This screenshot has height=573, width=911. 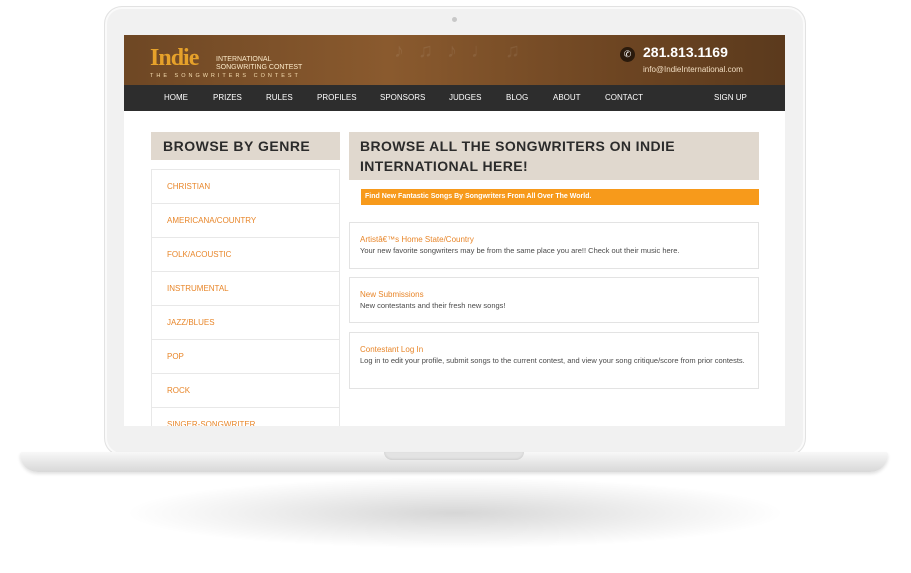 I want to click on genre-jazz-blues: JAZZ/BLUES, so click(x=245, y=323).